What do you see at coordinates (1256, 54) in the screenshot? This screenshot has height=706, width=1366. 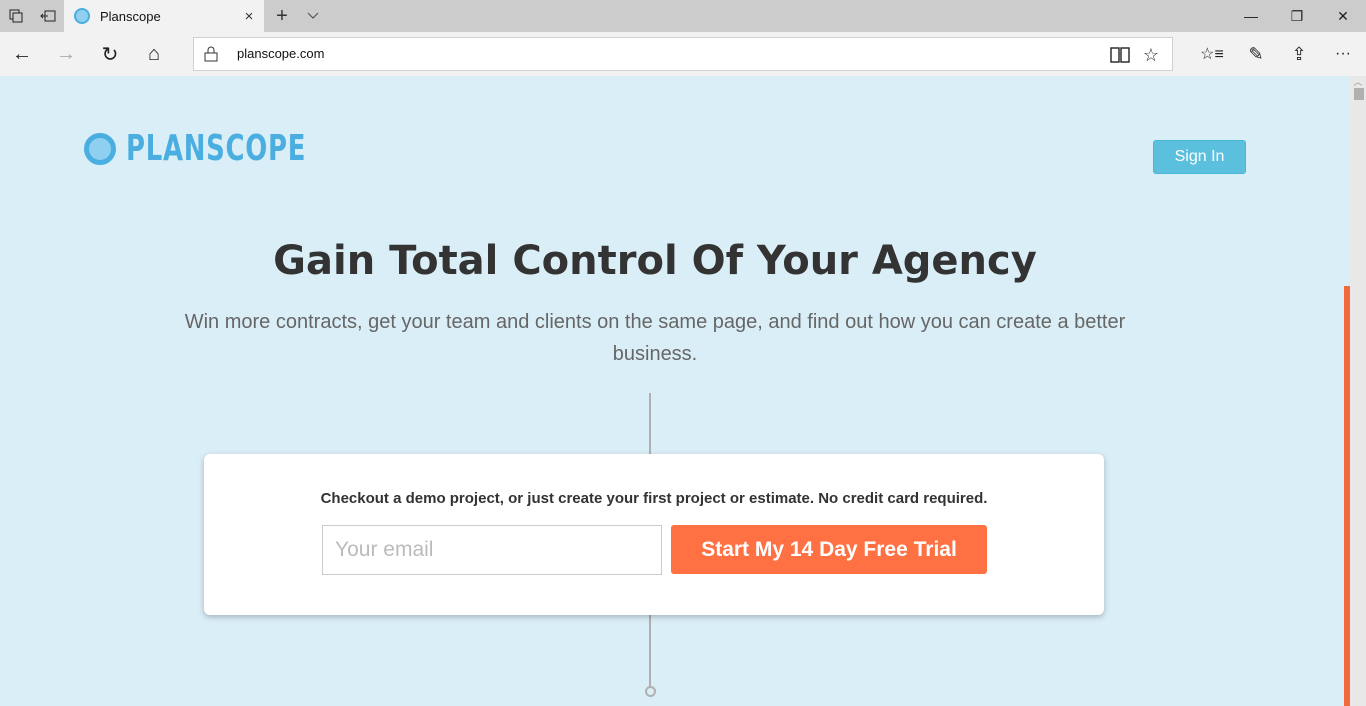 I see `web-notes-icon: ✎` at bounding box center [1256, 54].